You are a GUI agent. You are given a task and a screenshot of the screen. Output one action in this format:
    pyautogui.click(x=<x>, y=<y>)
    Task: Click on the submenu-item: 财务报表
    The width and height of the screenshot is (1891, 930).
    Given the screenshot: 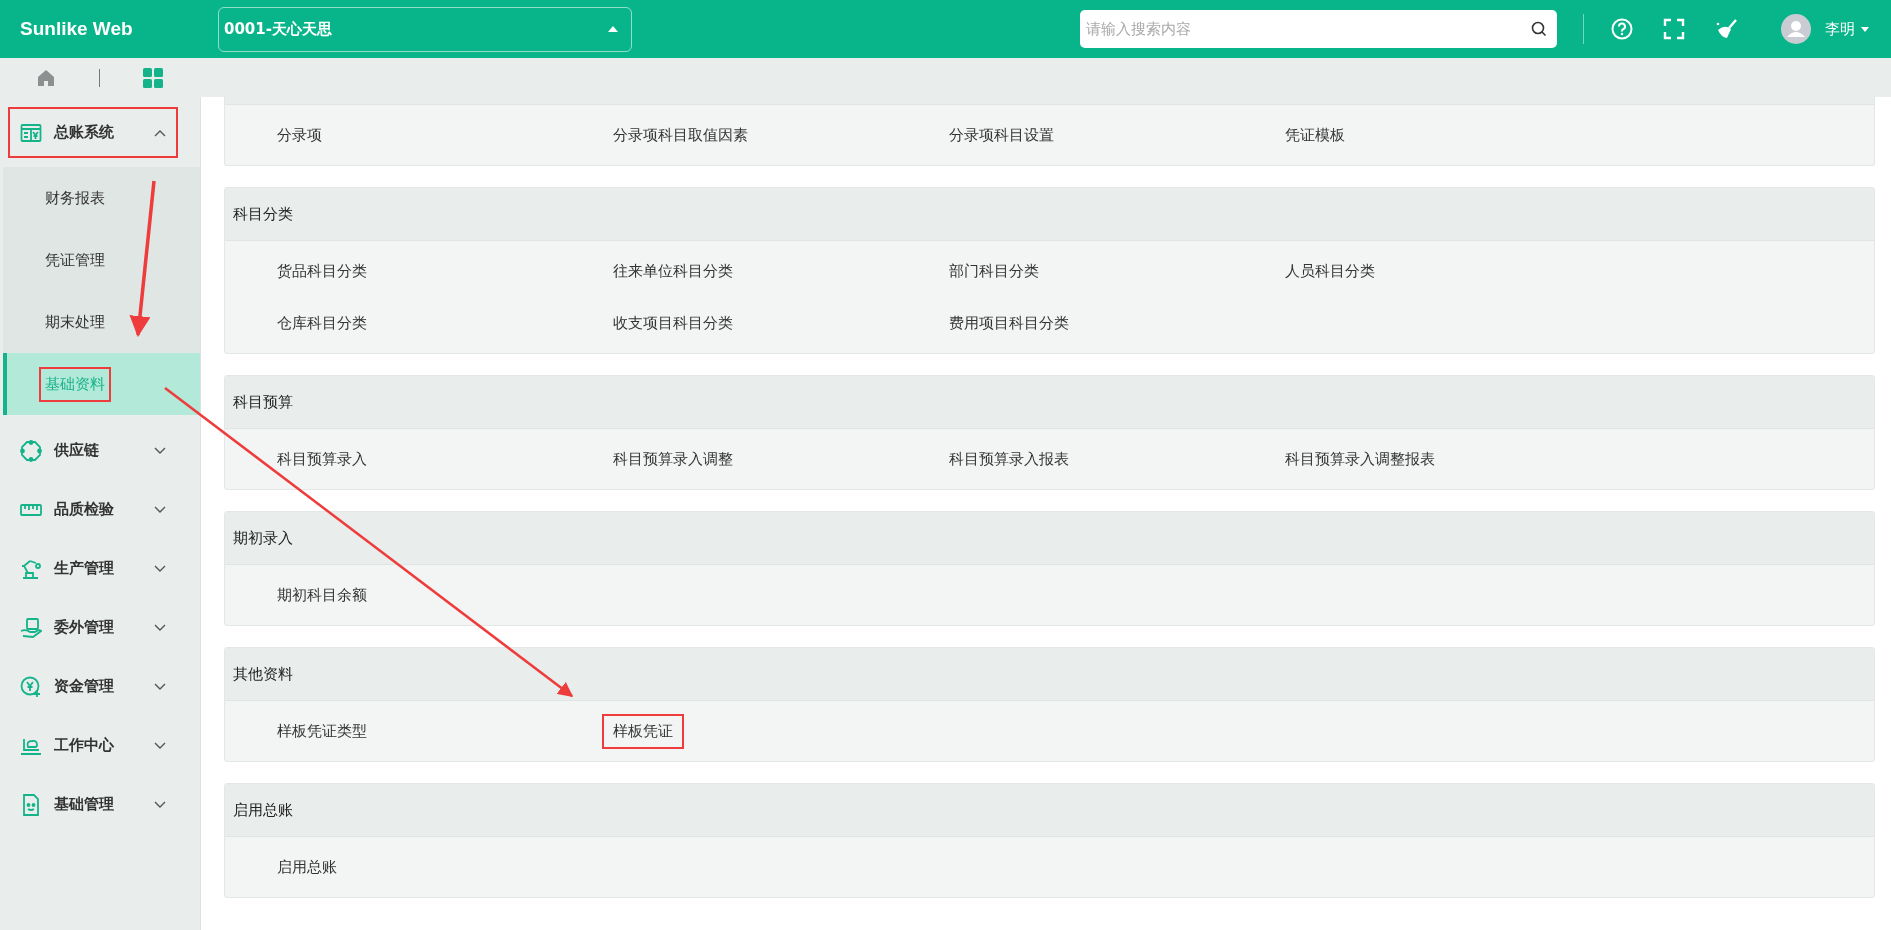 What is the action you would take?
    pyautogui.click(x=101, y=198)
    